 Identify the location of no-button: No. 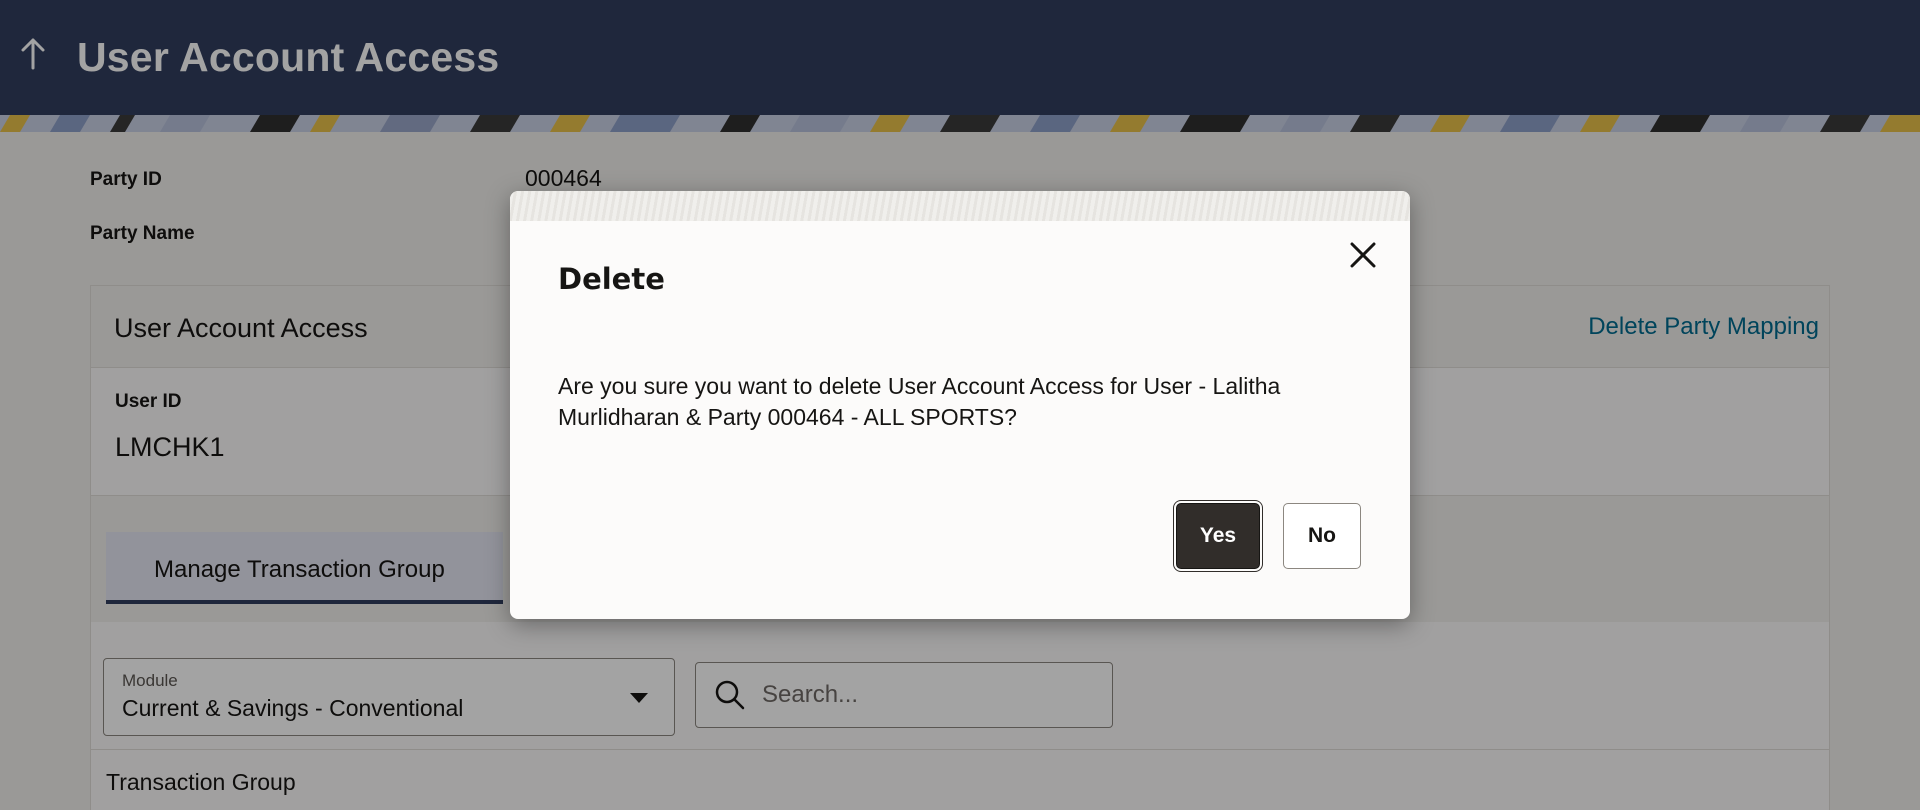
(1322, 536).